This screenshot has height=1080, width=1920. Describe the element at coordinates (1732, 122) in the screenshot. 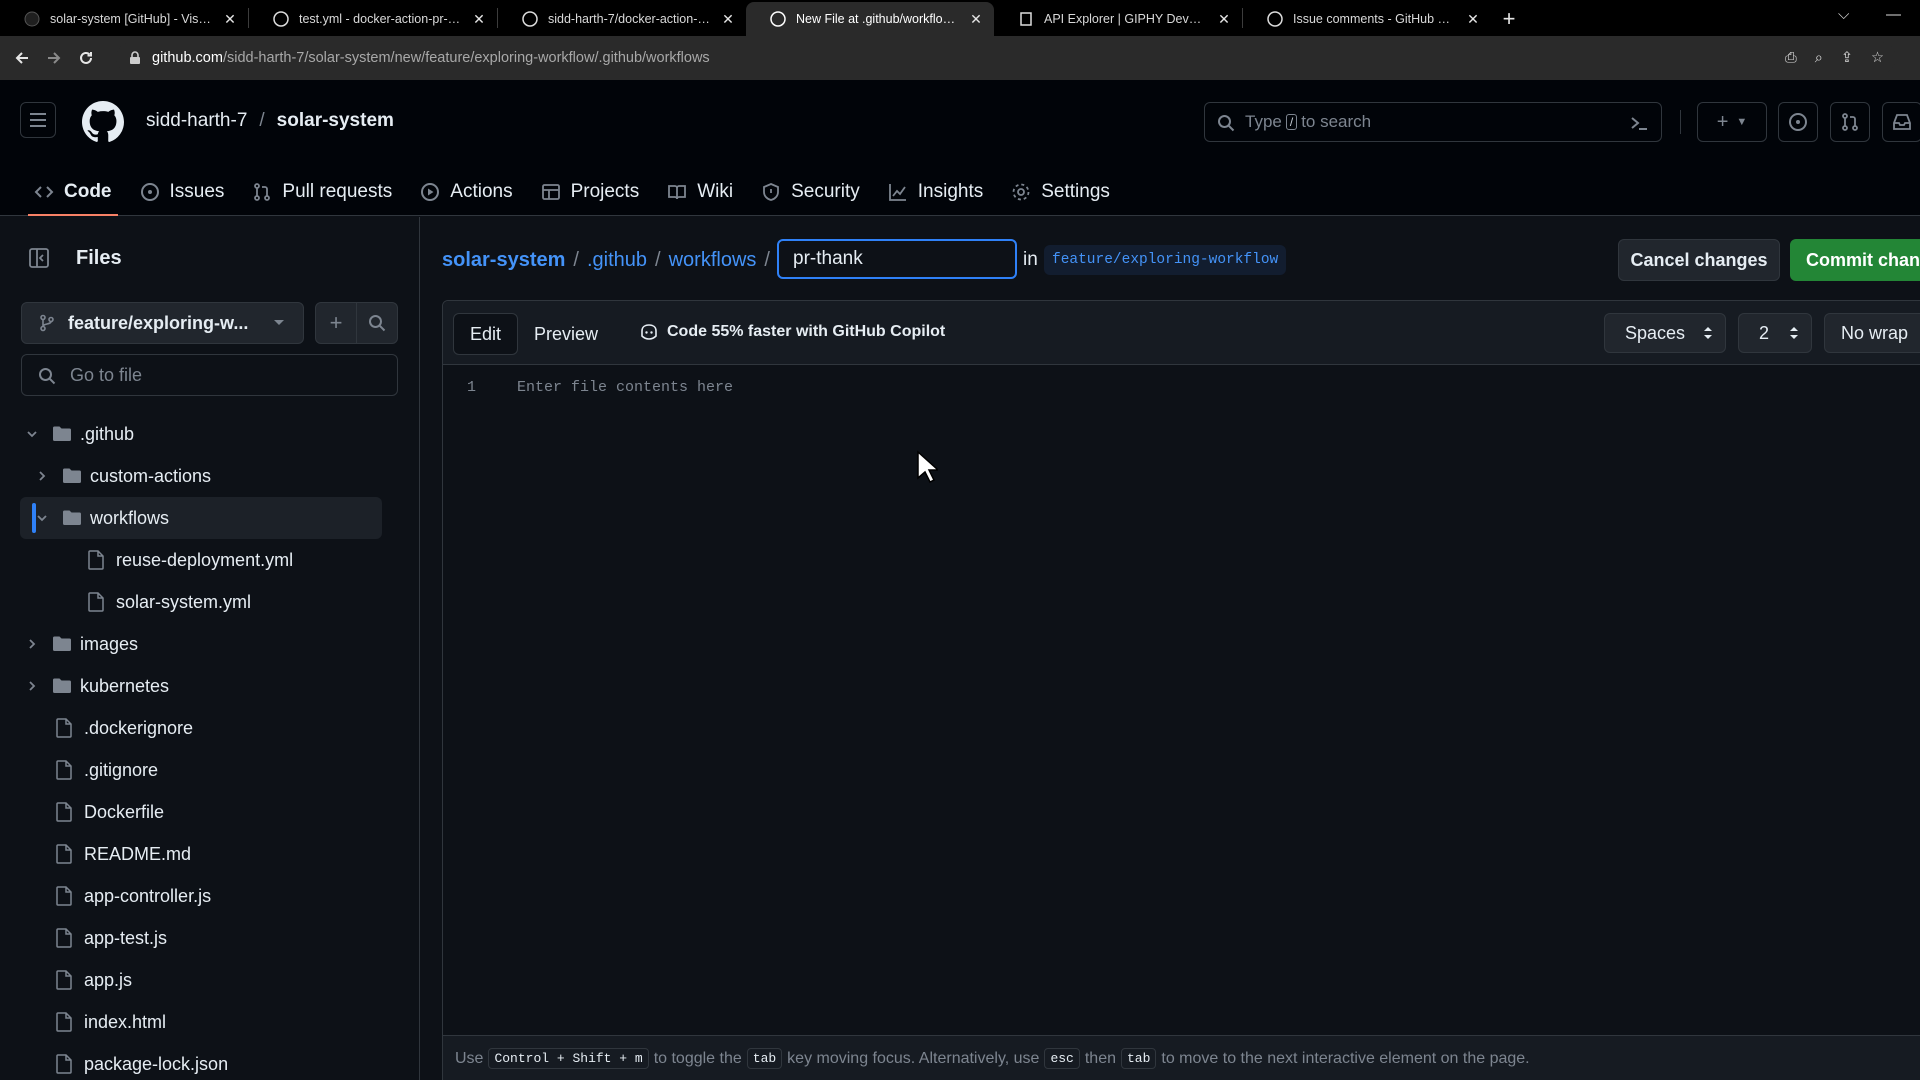

I see `create-new-button: + ▼` at that location.